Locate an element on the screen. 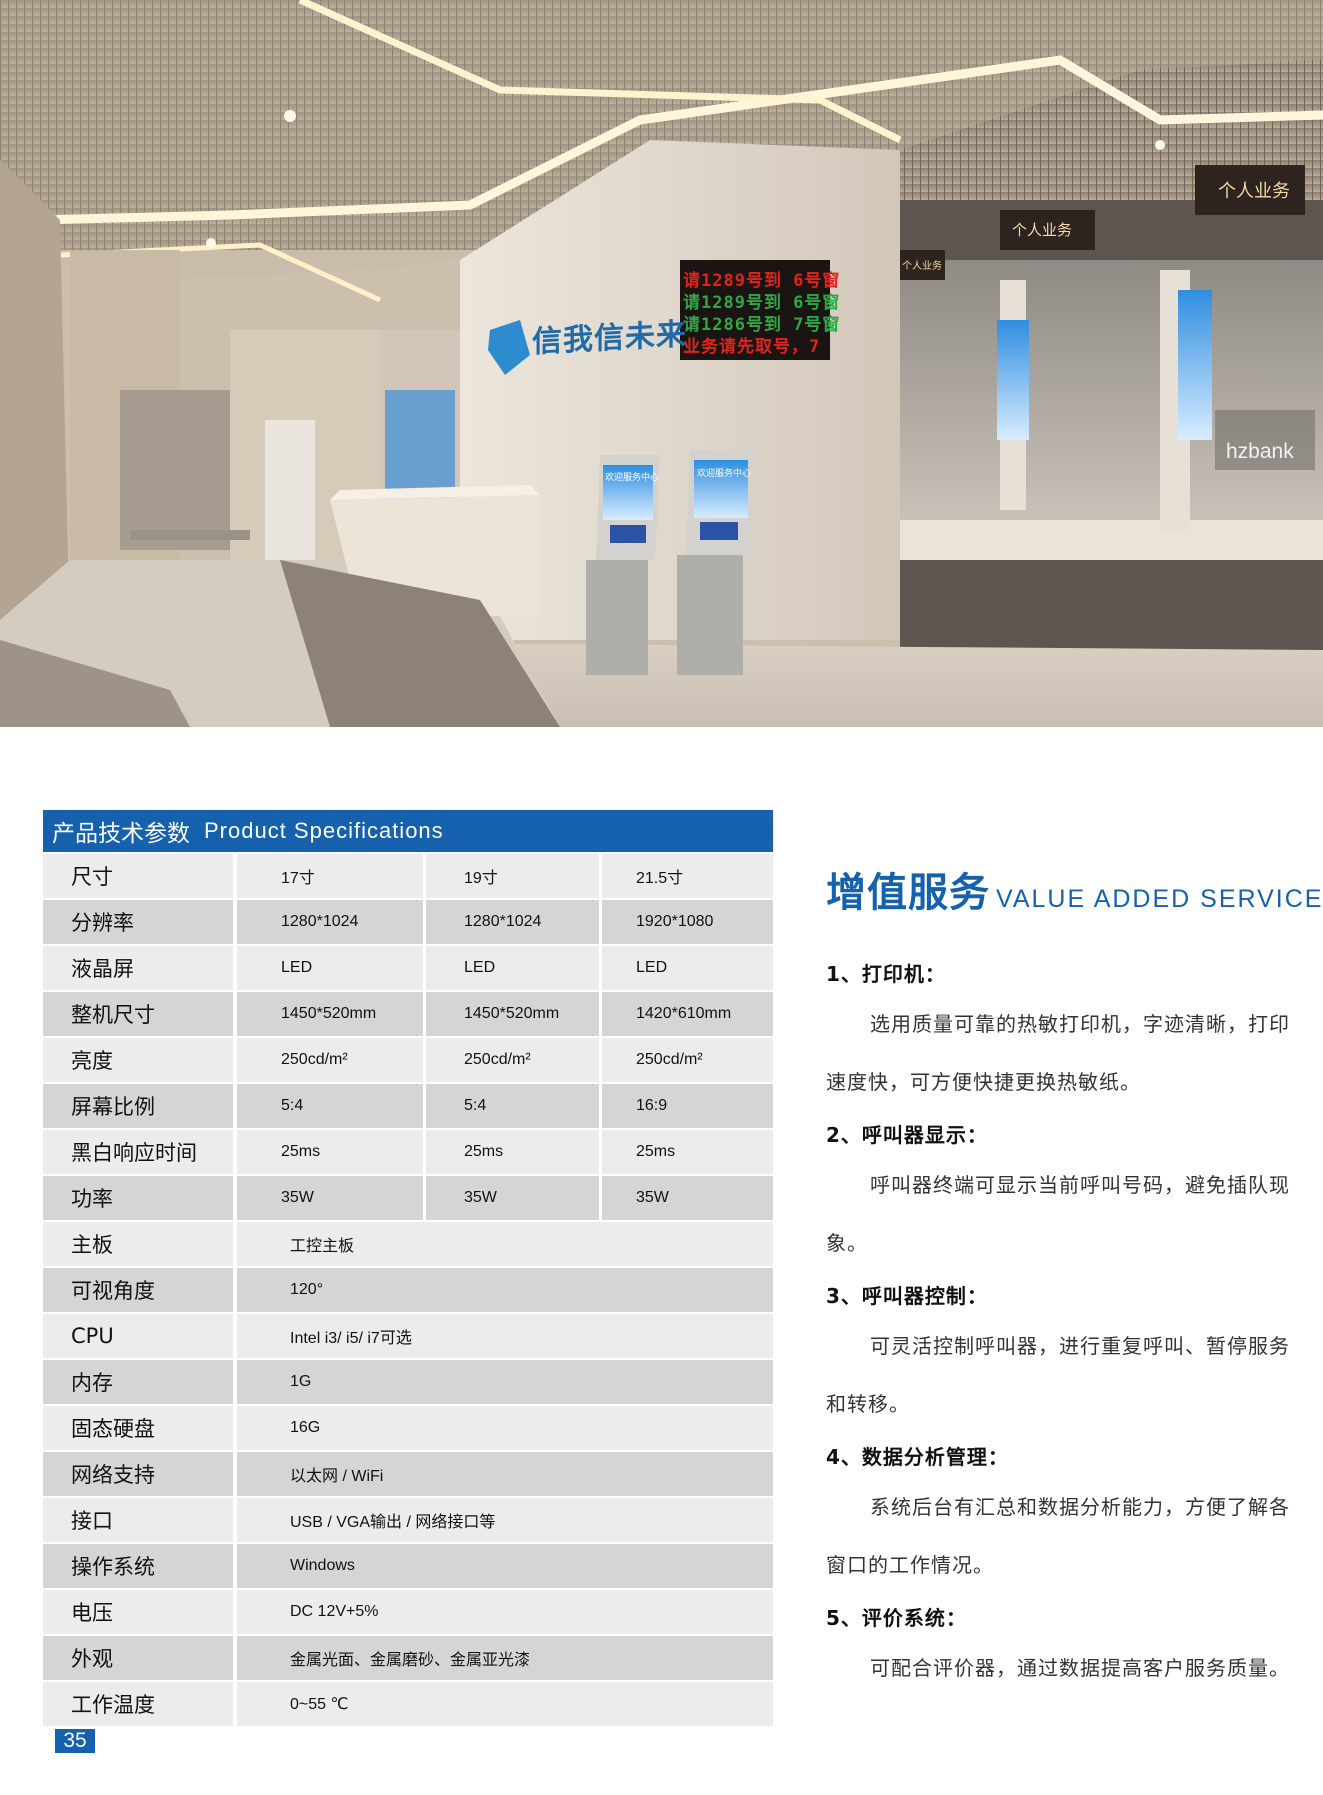  service-item: 3、呼叫器控制： 可灵活控制呼叫器，进行重复呼叫、暂停服务和转移。 is located at coordinates (1066, 1356).